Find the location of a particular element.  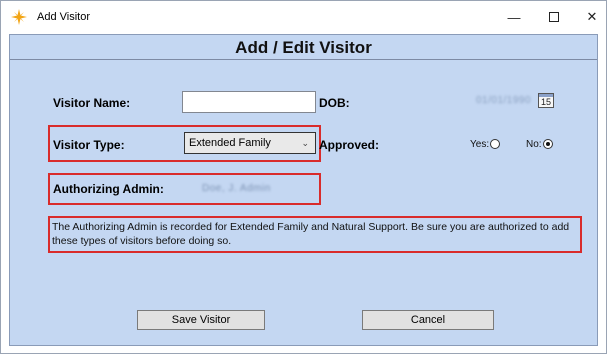

page-header: Add / Edit Visitor is located at coordinates (303, 47).